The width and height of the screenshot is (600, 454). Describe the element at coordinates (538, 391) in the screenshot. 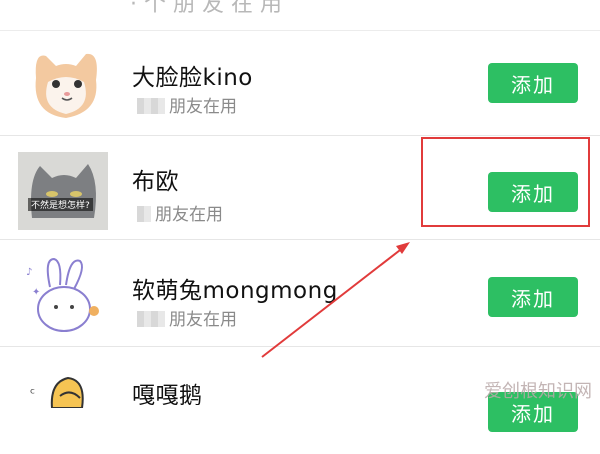

I see `watermark: 爱创根知识网` at that location.